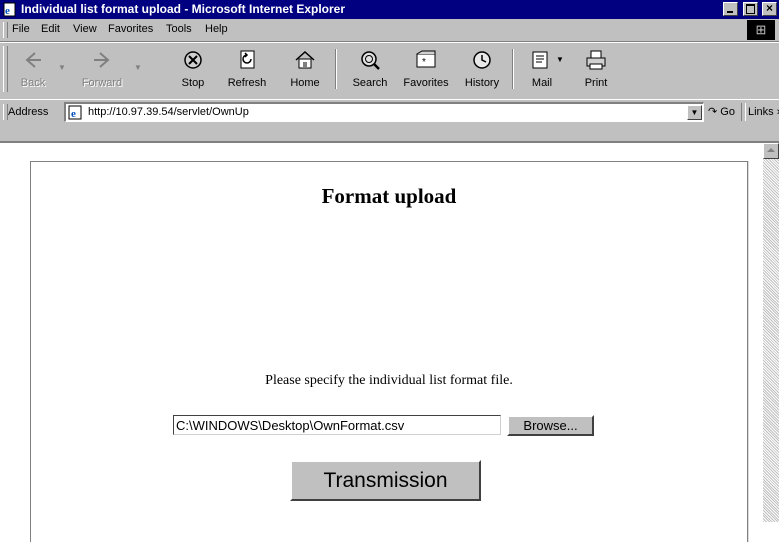 This screenshot has width=779, height=542. I want to click on address-url: http://10.97.39.54/servlet/OwnUp, so click(168, 112).